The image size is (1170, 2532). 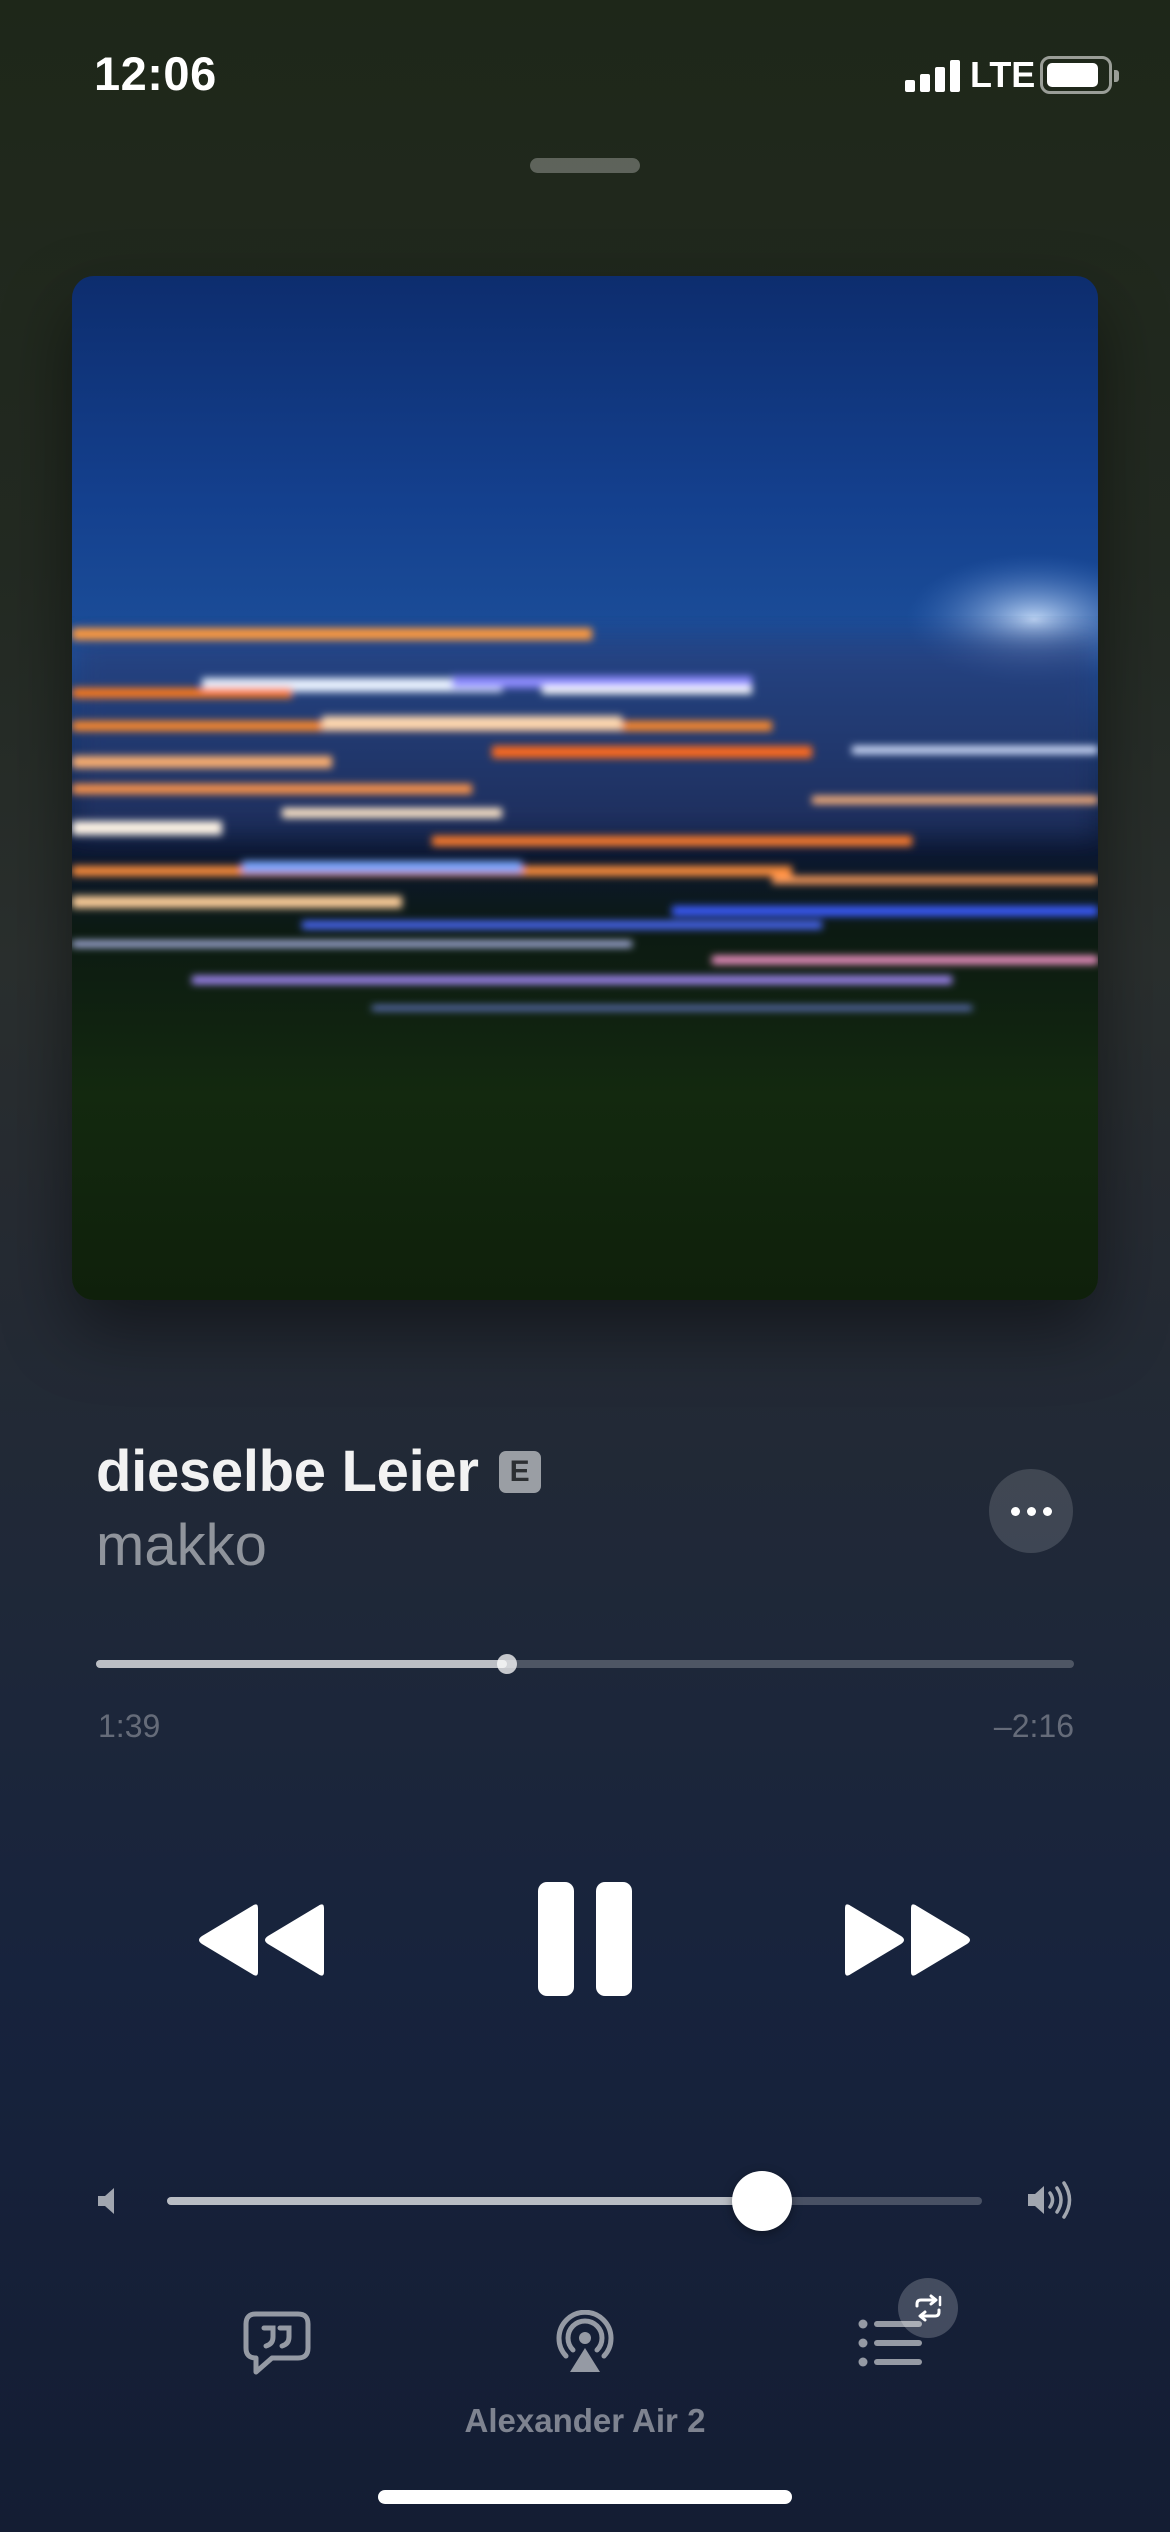 I want to click on battery-fill, so click(x=1073, y=75).